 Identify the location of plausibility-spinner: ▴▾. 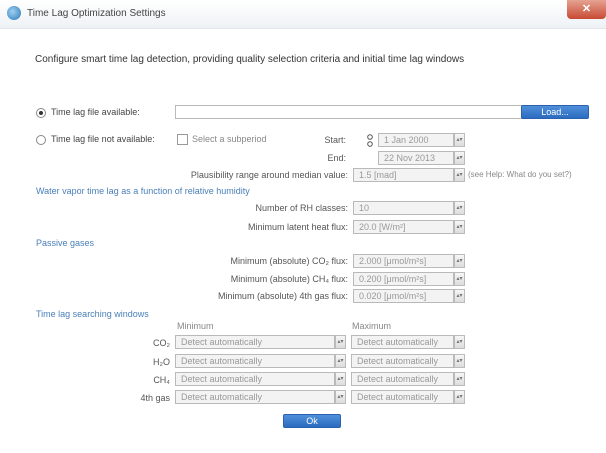
(459, 175).